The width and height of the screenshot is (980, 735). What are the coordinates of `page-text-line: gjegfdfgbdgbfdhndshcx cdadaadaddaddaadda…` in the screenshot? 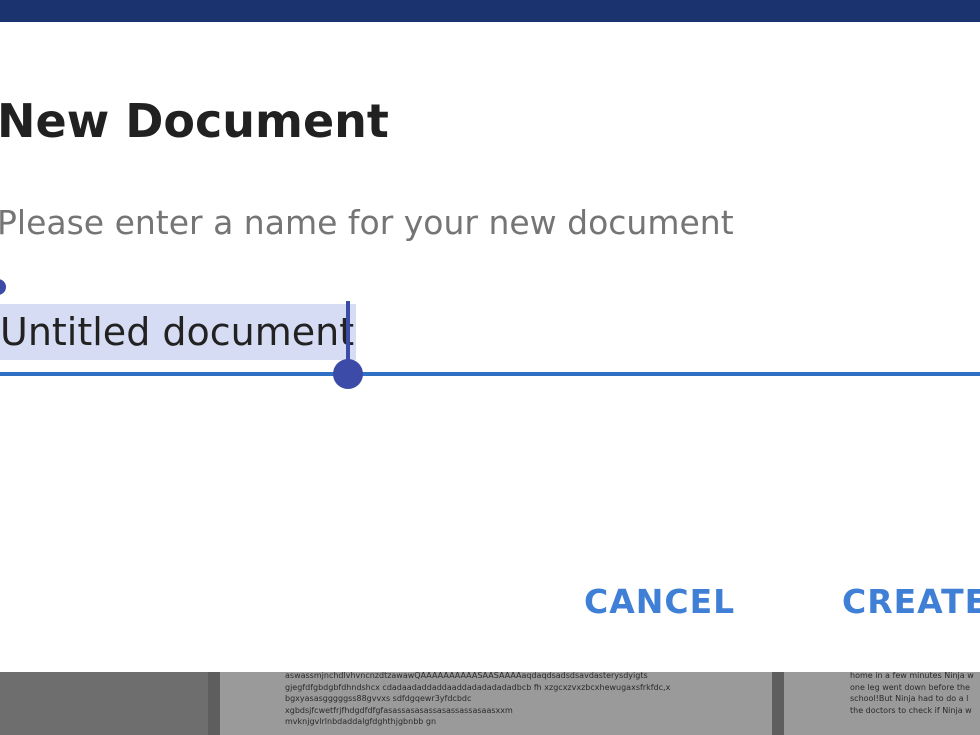 It's located at (478, 687).